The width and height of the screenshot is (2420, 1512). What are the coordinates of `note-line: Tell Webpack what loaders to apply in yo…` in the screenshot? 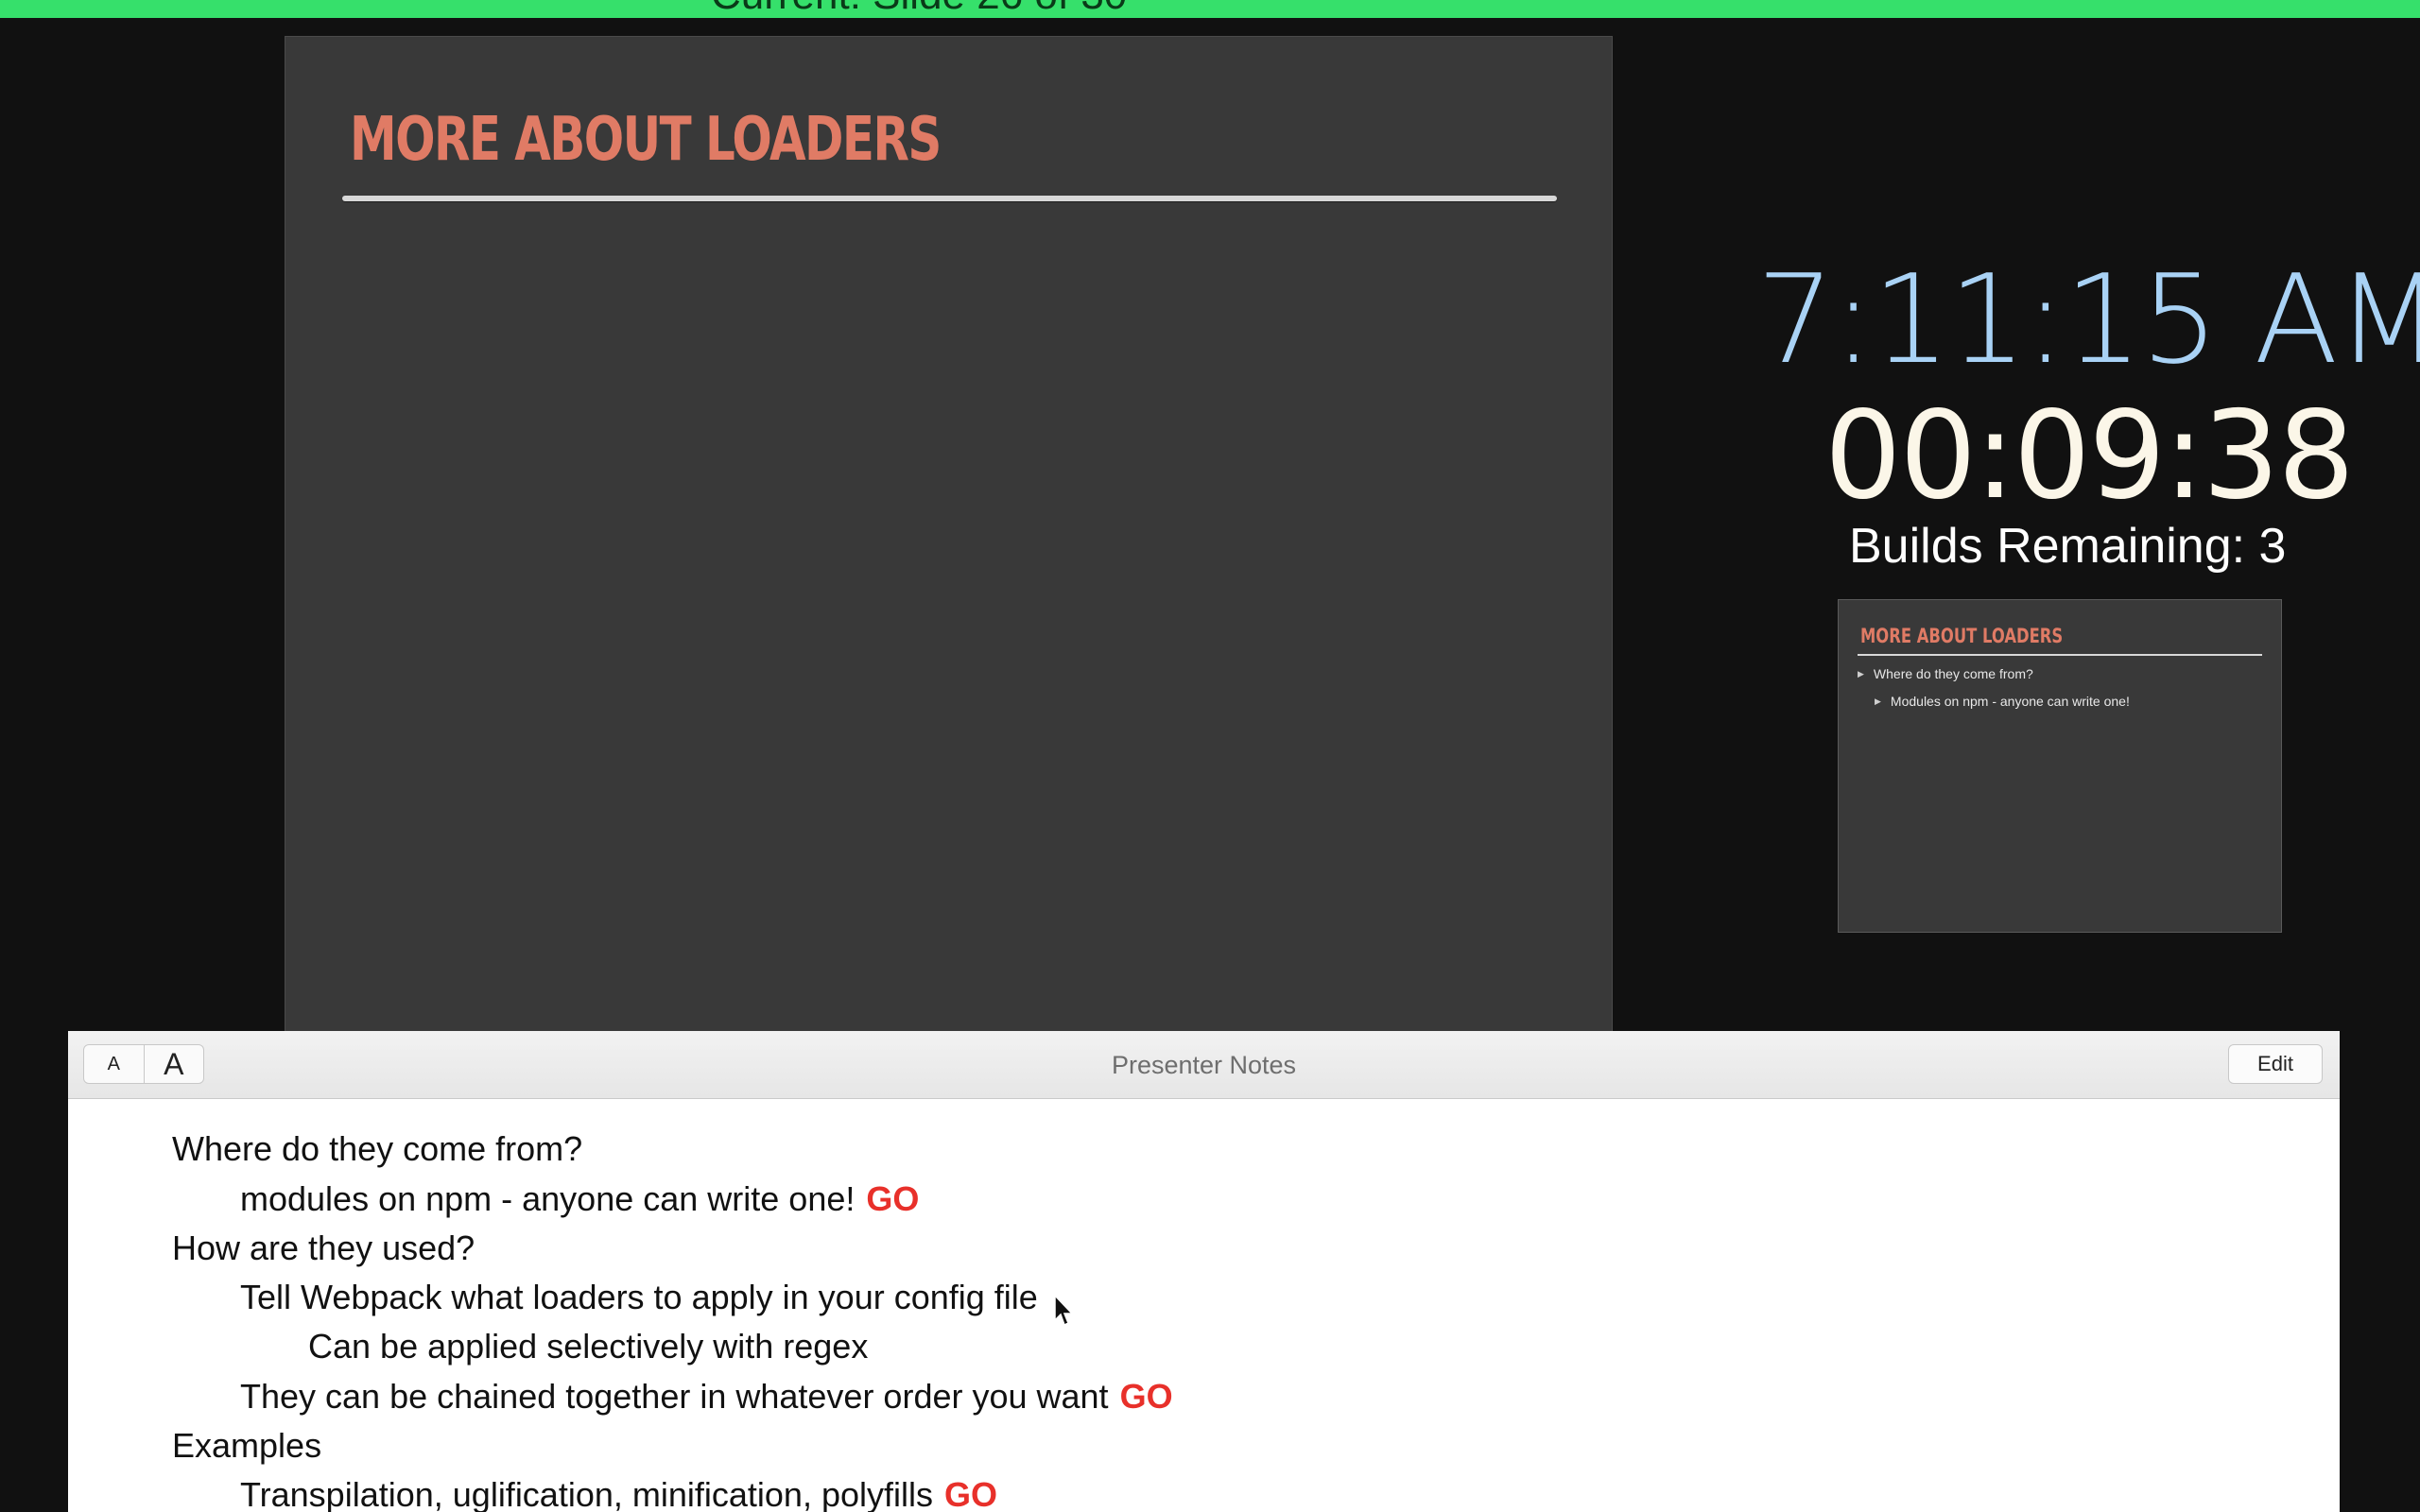 It's located at (639, 1297).